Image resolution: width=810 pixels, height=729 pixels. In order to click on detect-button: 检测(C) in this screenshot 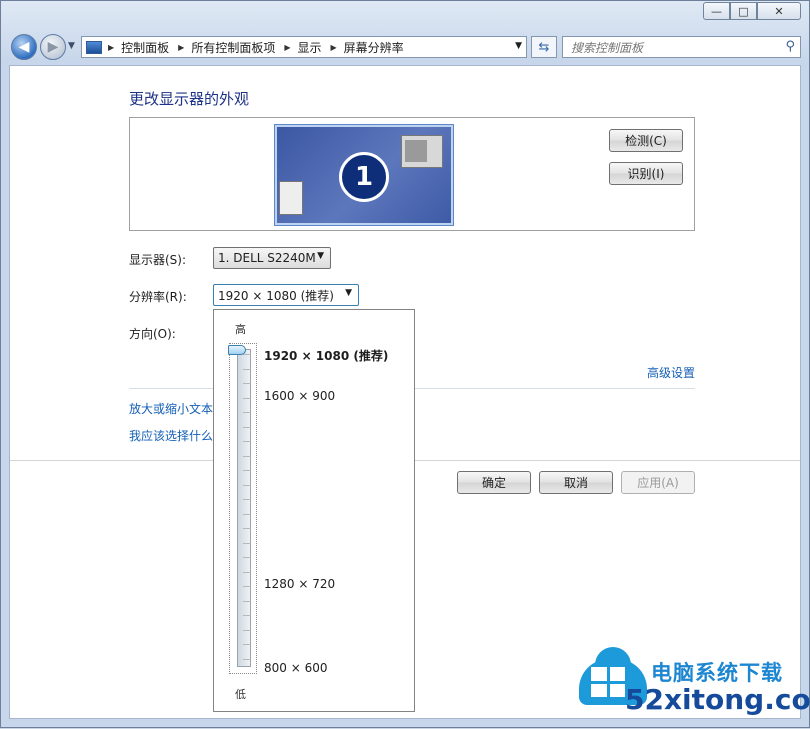, I will do `click(646, 140)`.